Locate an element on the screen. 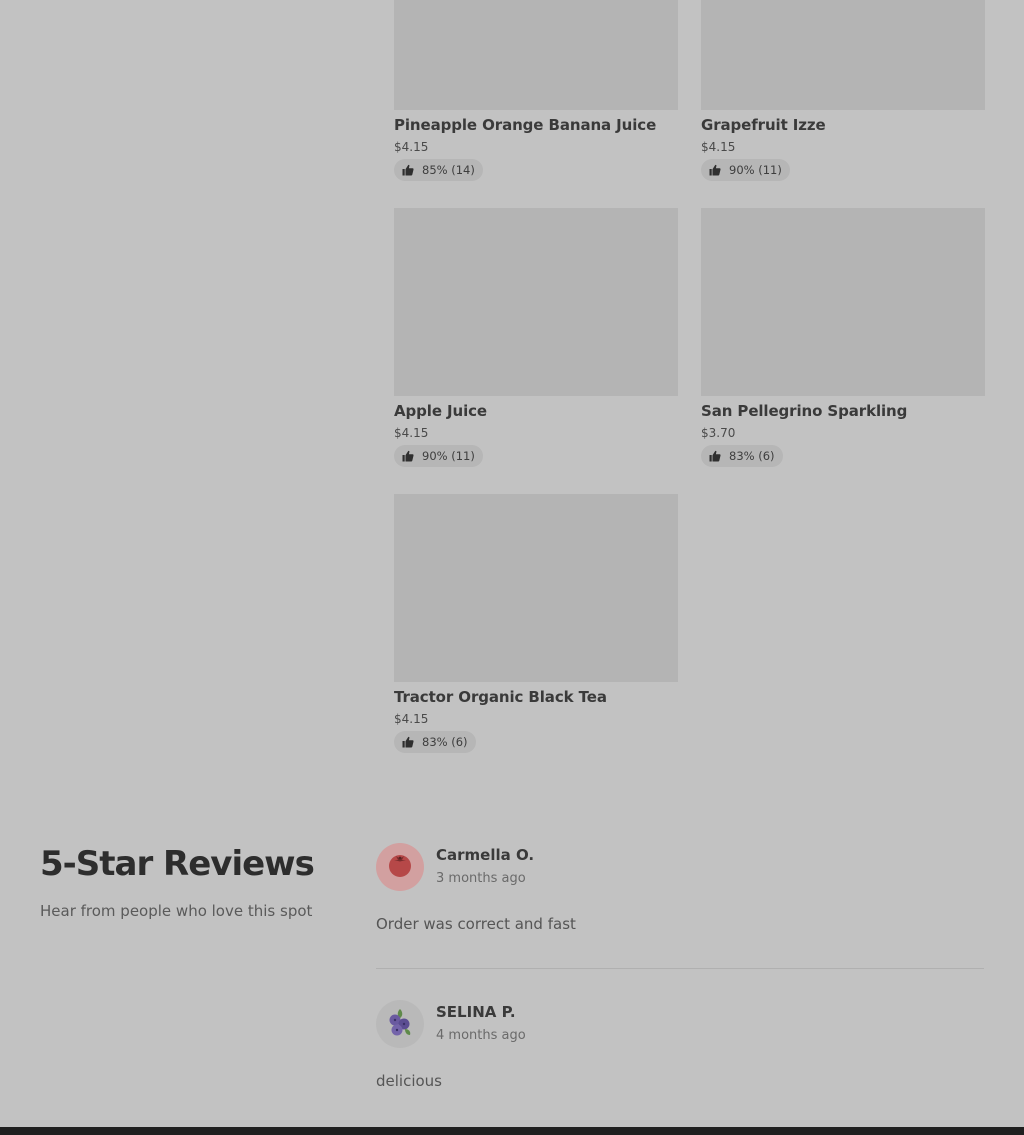 The image size is (1024, 1135). menu-item-card: San Pellegrino Sparkling $3.70 83% (6) is located at coordinates (843, 337).